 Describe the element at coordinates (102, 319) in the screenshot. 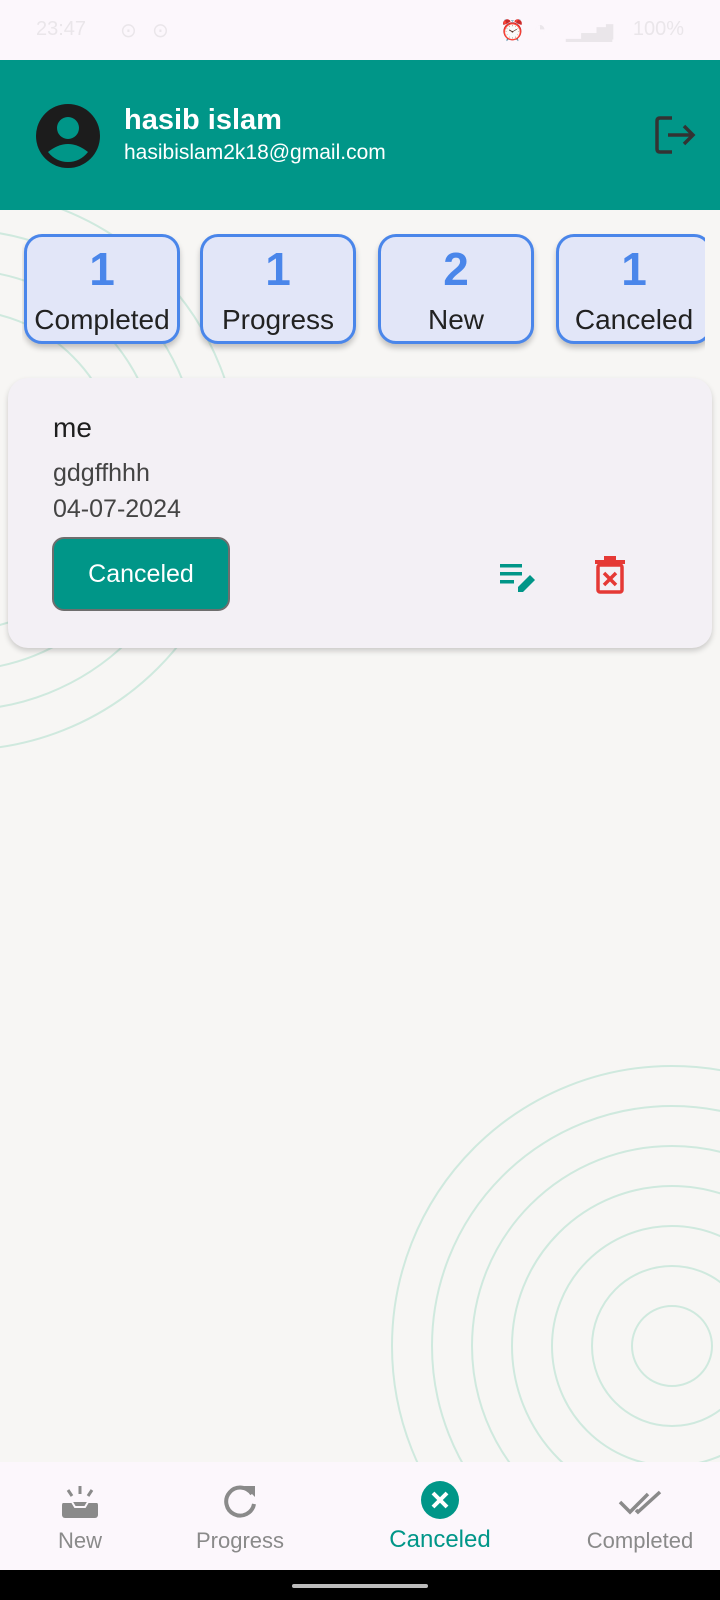

I see `summary-label: Completed` at that location.